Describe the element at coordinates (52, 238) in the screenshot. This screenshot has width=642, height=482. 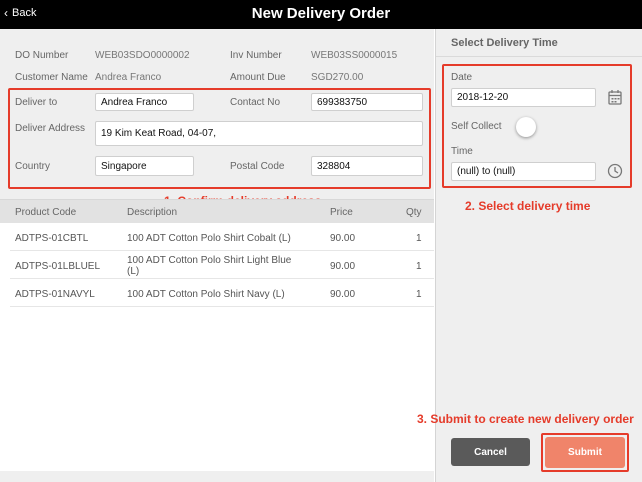
I see `row-product-code: ADTPS-01CBTL` at that location.